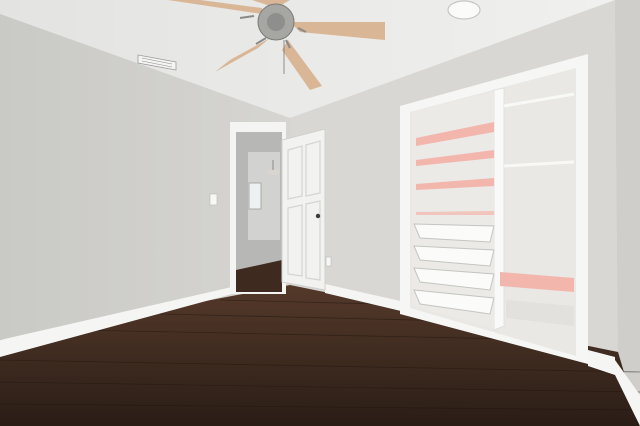 The width and height of the screenshot is (640, 426). Describe the element at coordinates (318, 216) in the screenshot. I see `door-knob-icon` at that location.